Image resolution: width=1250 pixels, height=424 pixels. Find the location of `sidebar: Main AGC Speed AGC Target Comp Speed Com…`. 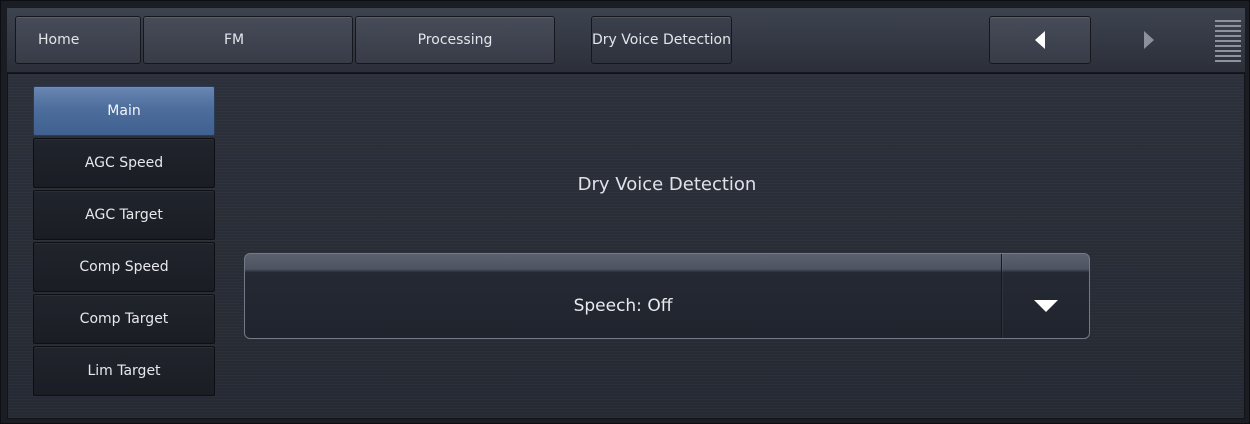

sidebar: Main AGC Speed AGC Target Comp Speed Com… is located at coordinates (125, 242).